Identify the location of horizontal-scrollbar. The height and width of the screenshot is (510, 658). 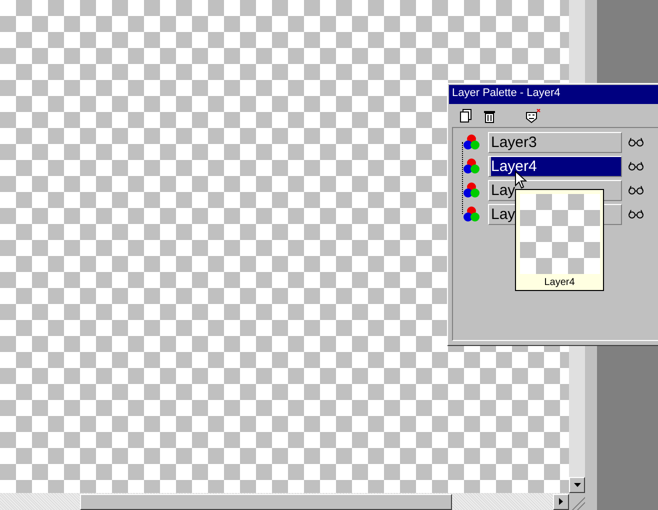
(284, 501).